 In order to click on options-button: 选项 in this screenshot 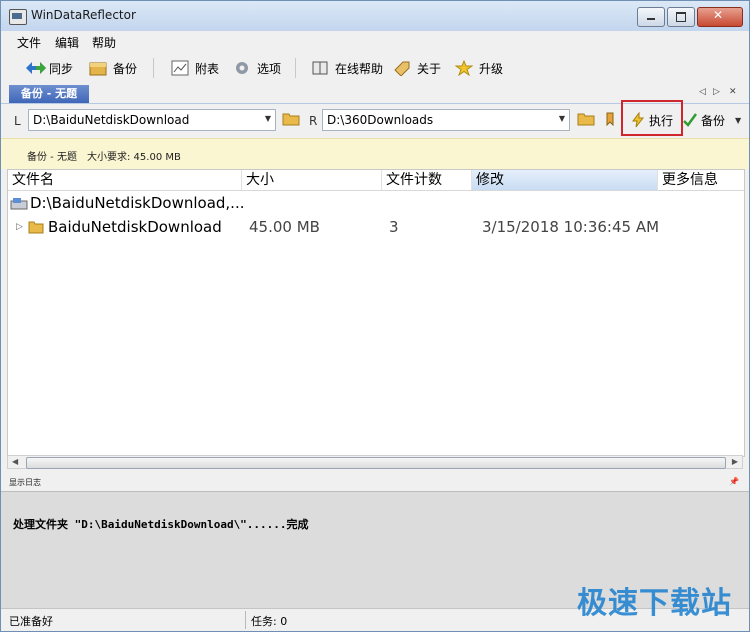, I will do `click(257, 68)`.